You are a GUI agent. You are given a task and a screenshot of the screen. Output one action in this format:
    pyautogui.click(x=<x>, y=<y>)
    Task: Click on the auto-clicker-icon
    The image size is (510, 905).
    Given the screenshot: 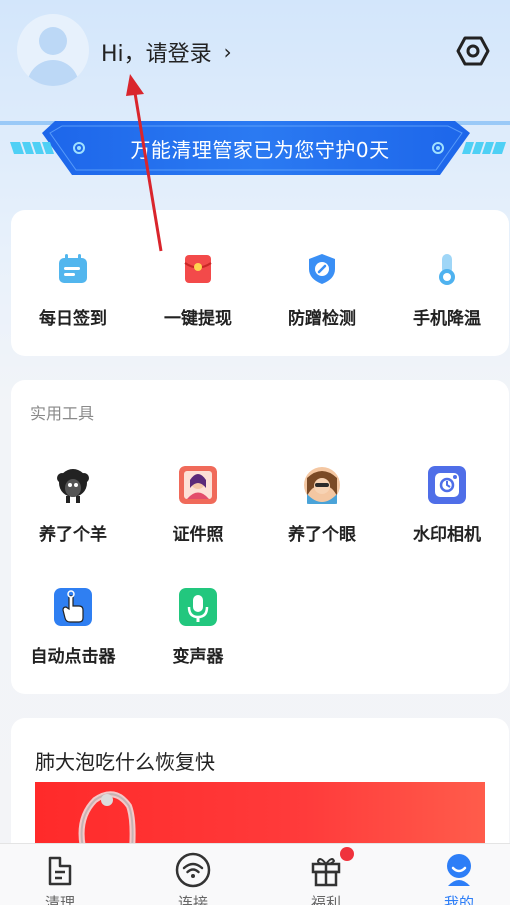 What is the action you would take?
    pyautogui.click(x=73, y=607)
    